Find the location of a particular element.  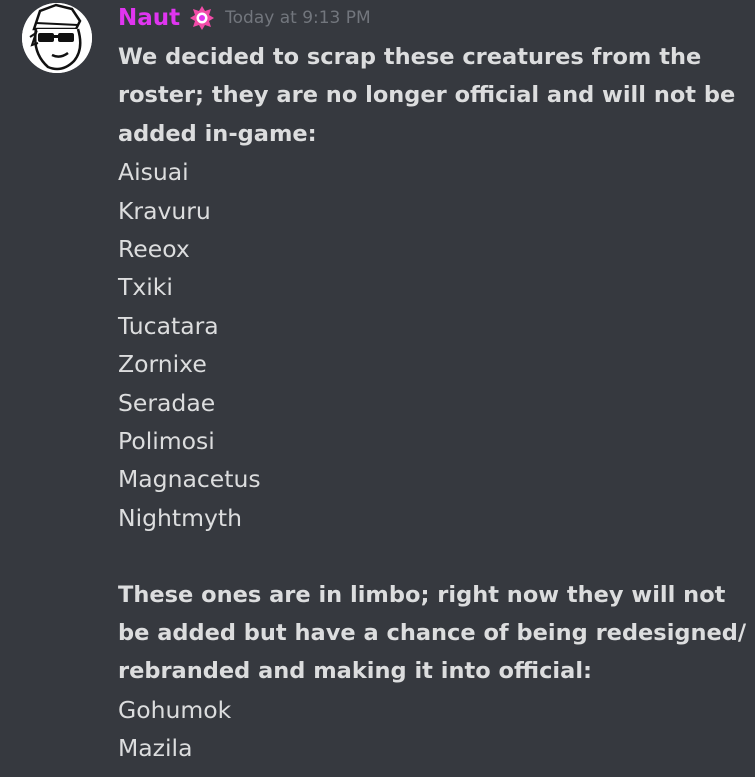

list-item: Tucatara is located at coordinates (168, 325).